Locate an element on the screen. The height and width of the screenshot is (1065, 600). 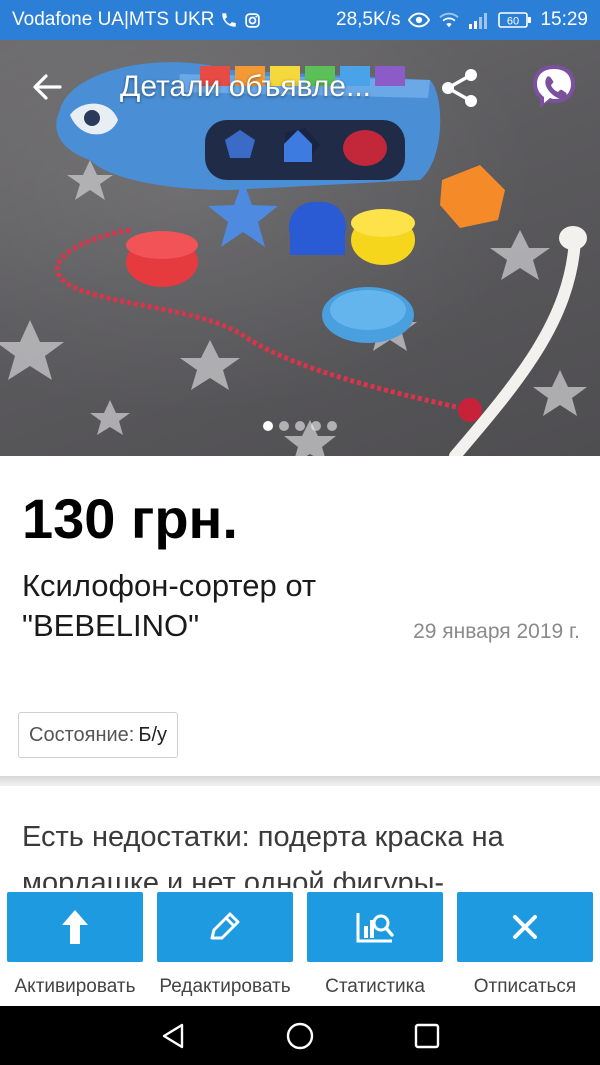
wifi-icon is located at coordinates (449, 20).